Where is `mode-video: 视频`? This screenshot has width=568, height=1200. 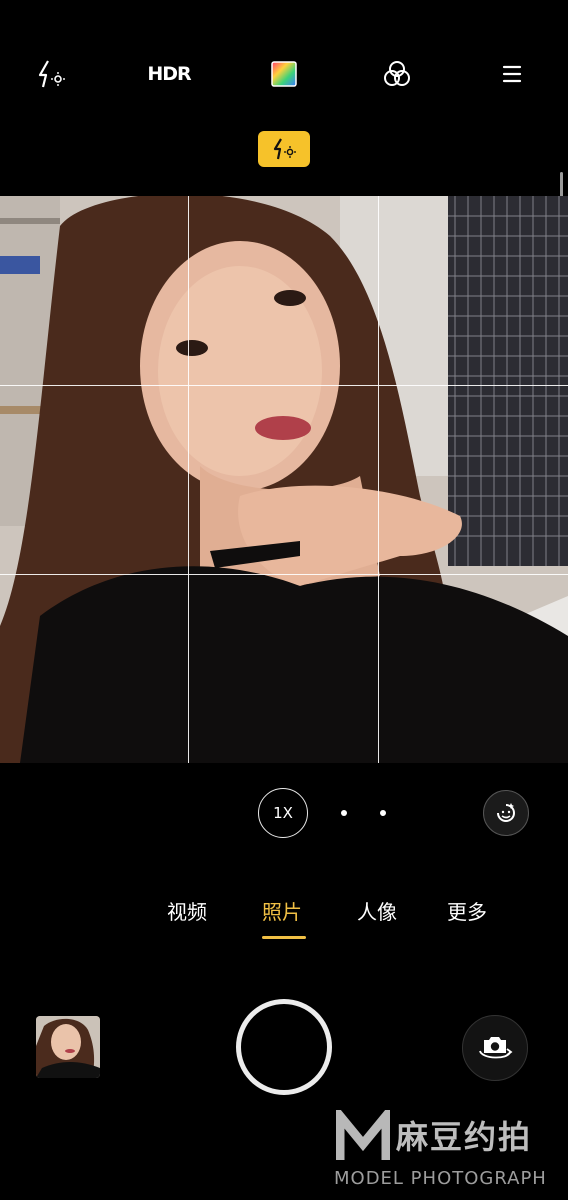 mode-video: 视频 is located at coordinates (187, 910).